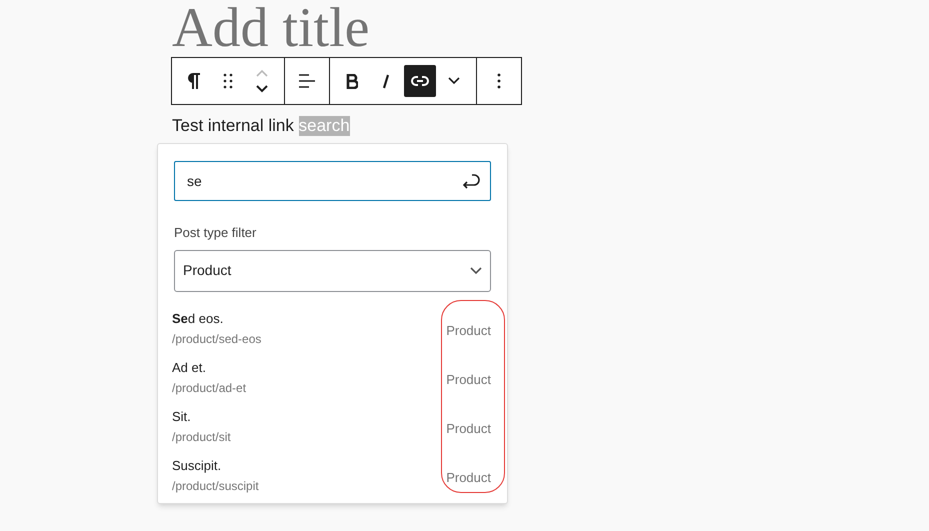 This screenshot has height=531, width=929. Describe the element at coordinates (197, 466) in the screenshot. I see `result-title: Suscipit.` at that location.